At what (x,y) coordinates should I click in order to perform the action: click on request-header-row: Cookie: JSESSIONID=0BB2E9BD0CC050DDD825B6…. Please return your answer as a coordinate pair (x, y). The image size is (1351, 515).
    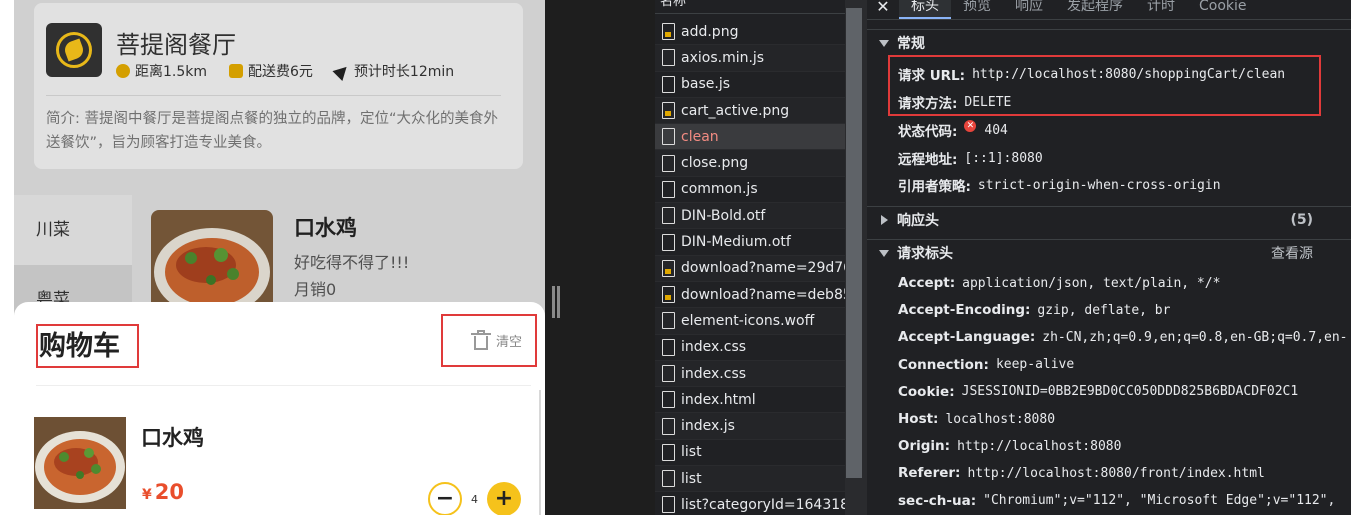
    Looking at the image, I should click on (1098, 392).